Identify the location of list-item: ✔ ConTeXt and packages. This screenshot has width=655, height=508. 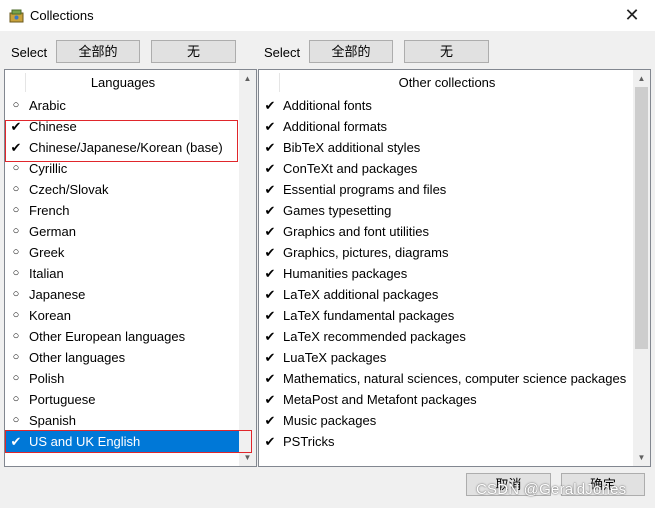
(447, 168).